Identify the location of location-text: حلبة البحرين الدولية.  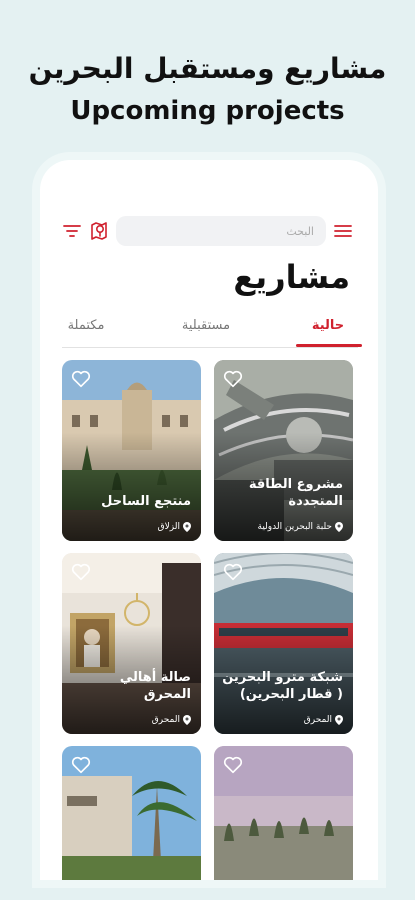
(295, 527).